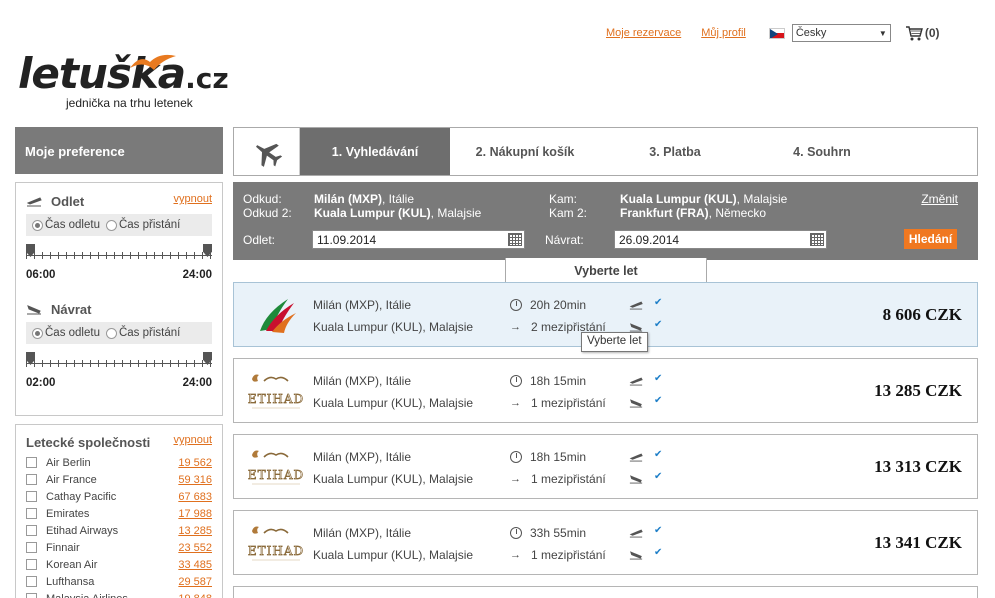 The height and width of the screenshot is (598, 995). What do you see at coordinates (720, 239) in the screenshot?
I see `return-date-input: 26.09.2014` at bounding box center [720, 239].